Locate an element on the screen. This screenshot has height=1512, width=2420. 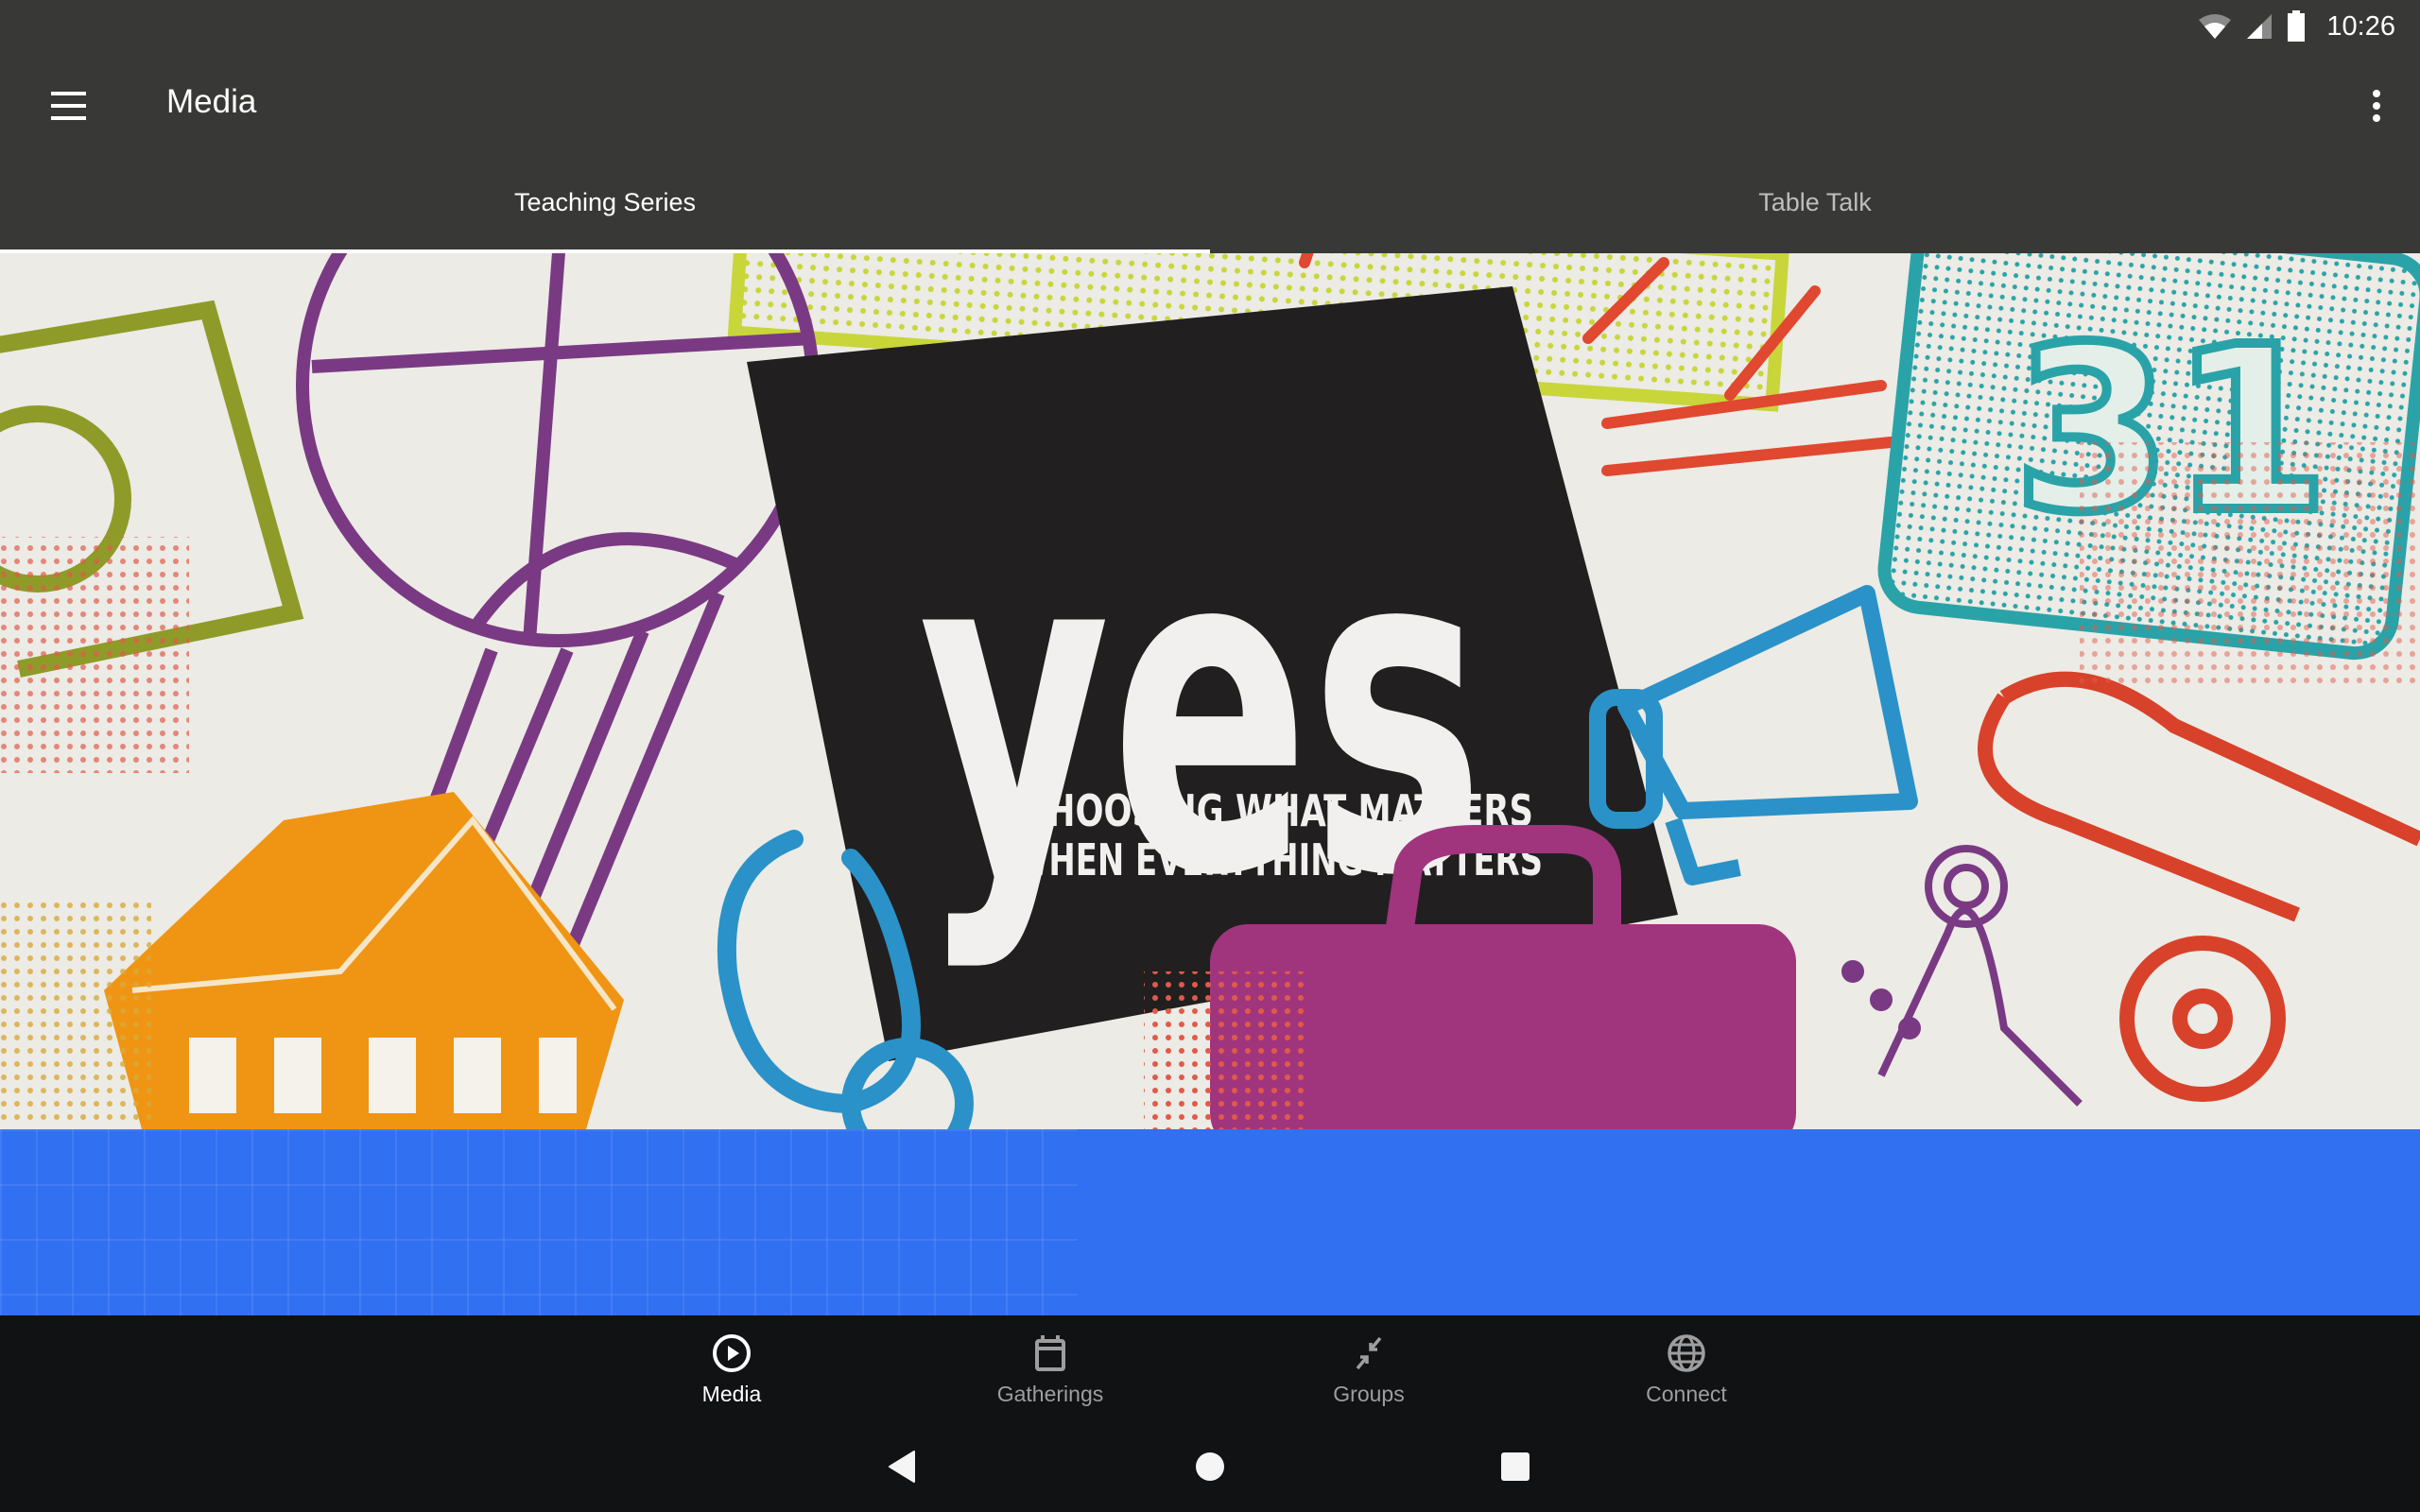
play-circle-icon is located at coordinates (732, 1353).